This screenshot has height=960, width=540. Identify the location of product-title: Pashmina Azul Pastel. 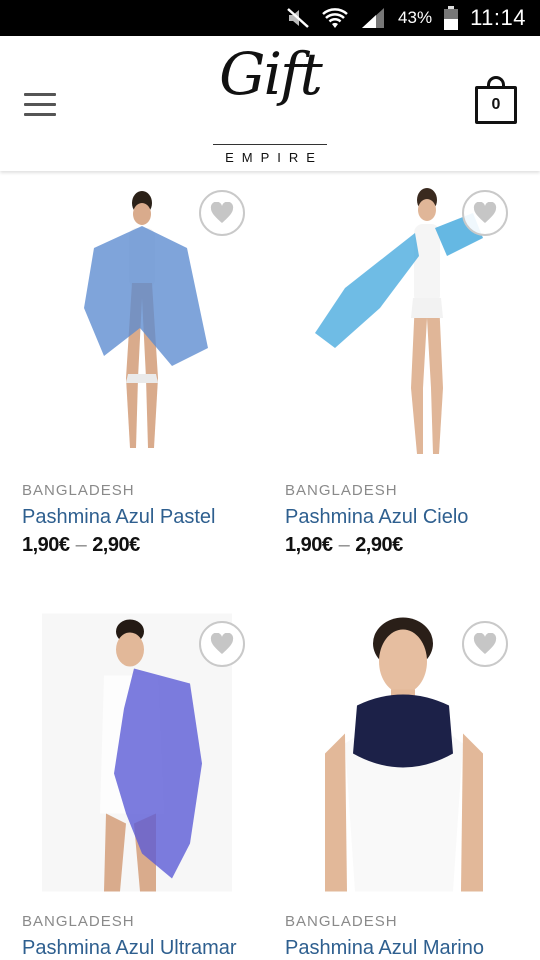
(118, 517).